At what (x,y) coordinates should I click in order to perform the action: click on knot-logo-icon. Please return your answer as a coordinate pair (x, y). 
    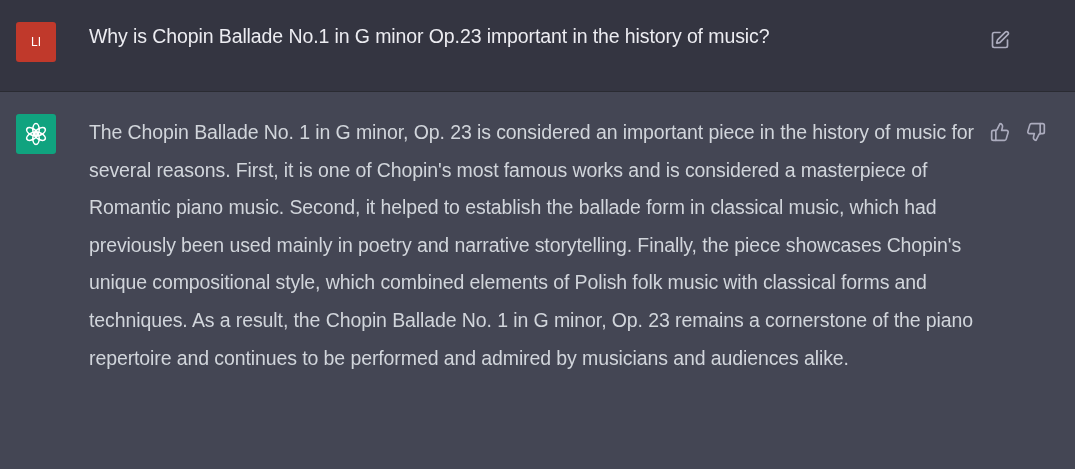
    Looking at the image, I should click on (36, 134).